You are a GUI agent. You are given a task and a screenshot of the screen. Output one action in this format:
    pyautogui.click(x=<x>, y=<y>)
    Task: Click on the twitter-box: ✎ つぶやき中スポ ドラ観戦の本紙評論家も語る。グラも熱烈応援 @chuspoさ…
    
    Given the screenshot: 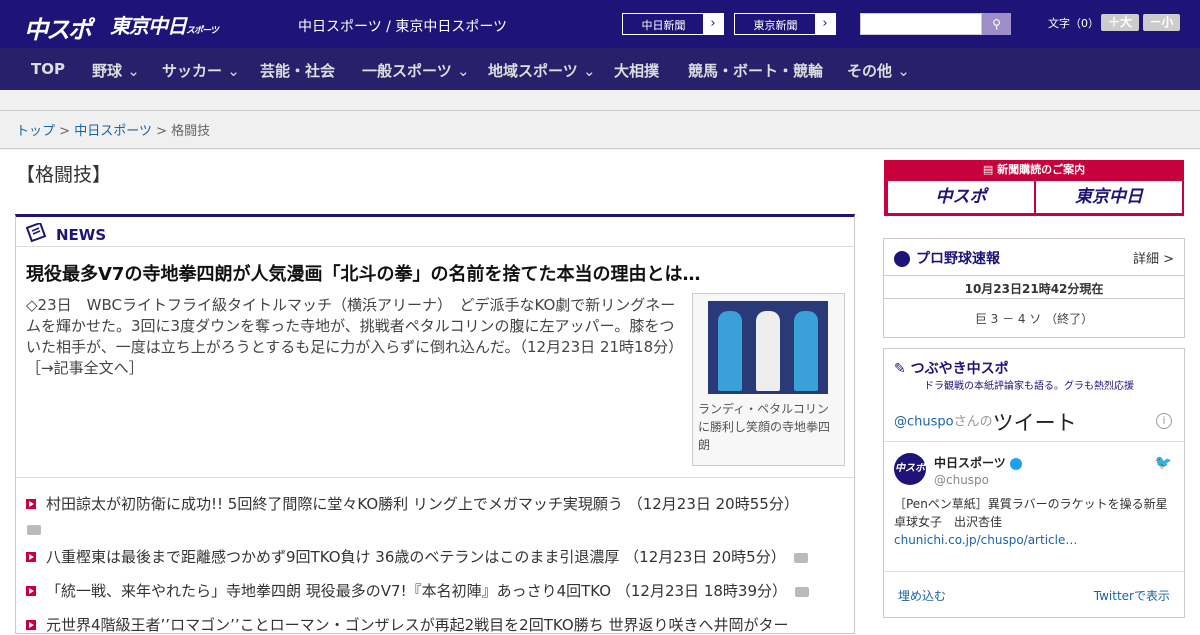 What is the action you would take?
    pyautogui.click(x=1034, y=483)
    